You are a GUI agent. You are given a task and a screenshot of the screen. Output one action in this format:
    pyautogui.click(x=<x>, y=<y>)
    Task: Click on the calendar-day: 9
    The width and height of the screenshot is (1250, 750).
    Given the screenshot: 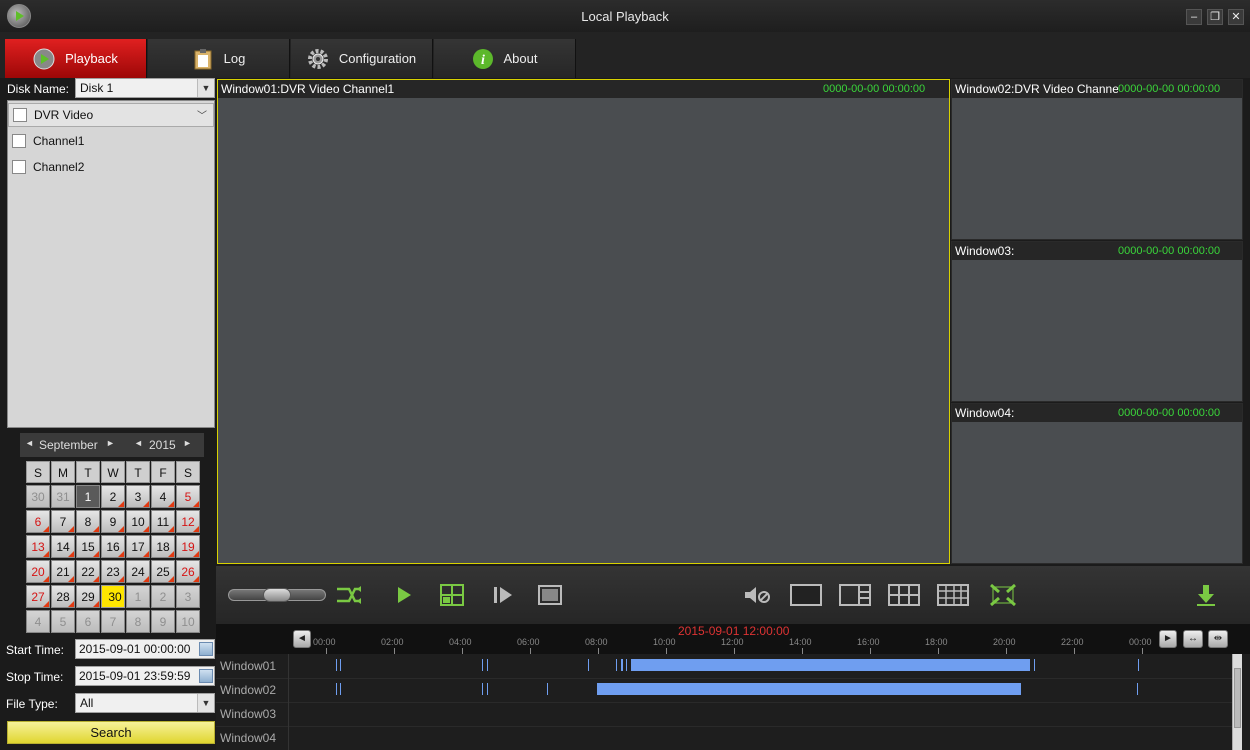 What is the action you would take?
    pyautogui.click(x=113, y=521)
    